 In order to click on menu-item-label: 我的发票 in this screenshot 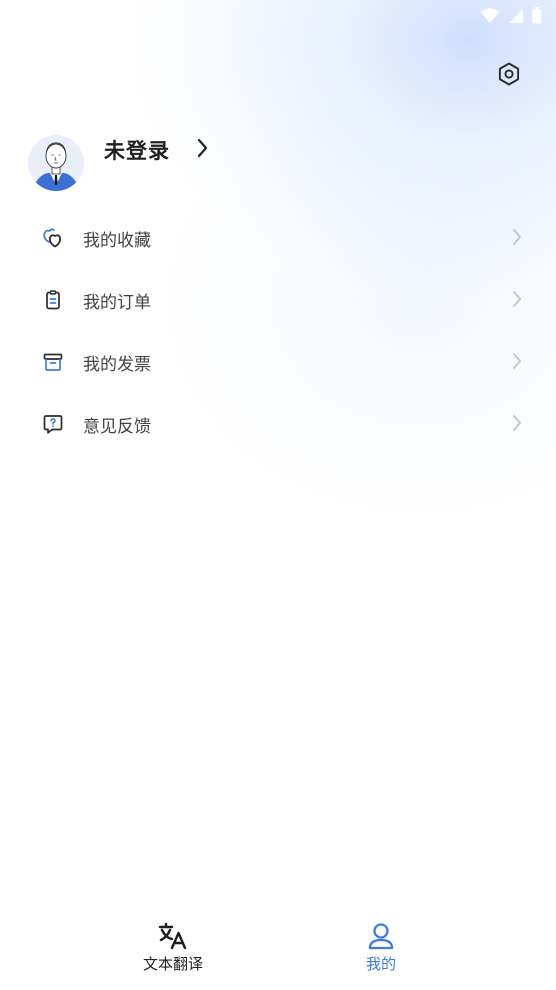, I will do `click(117, 365)`.